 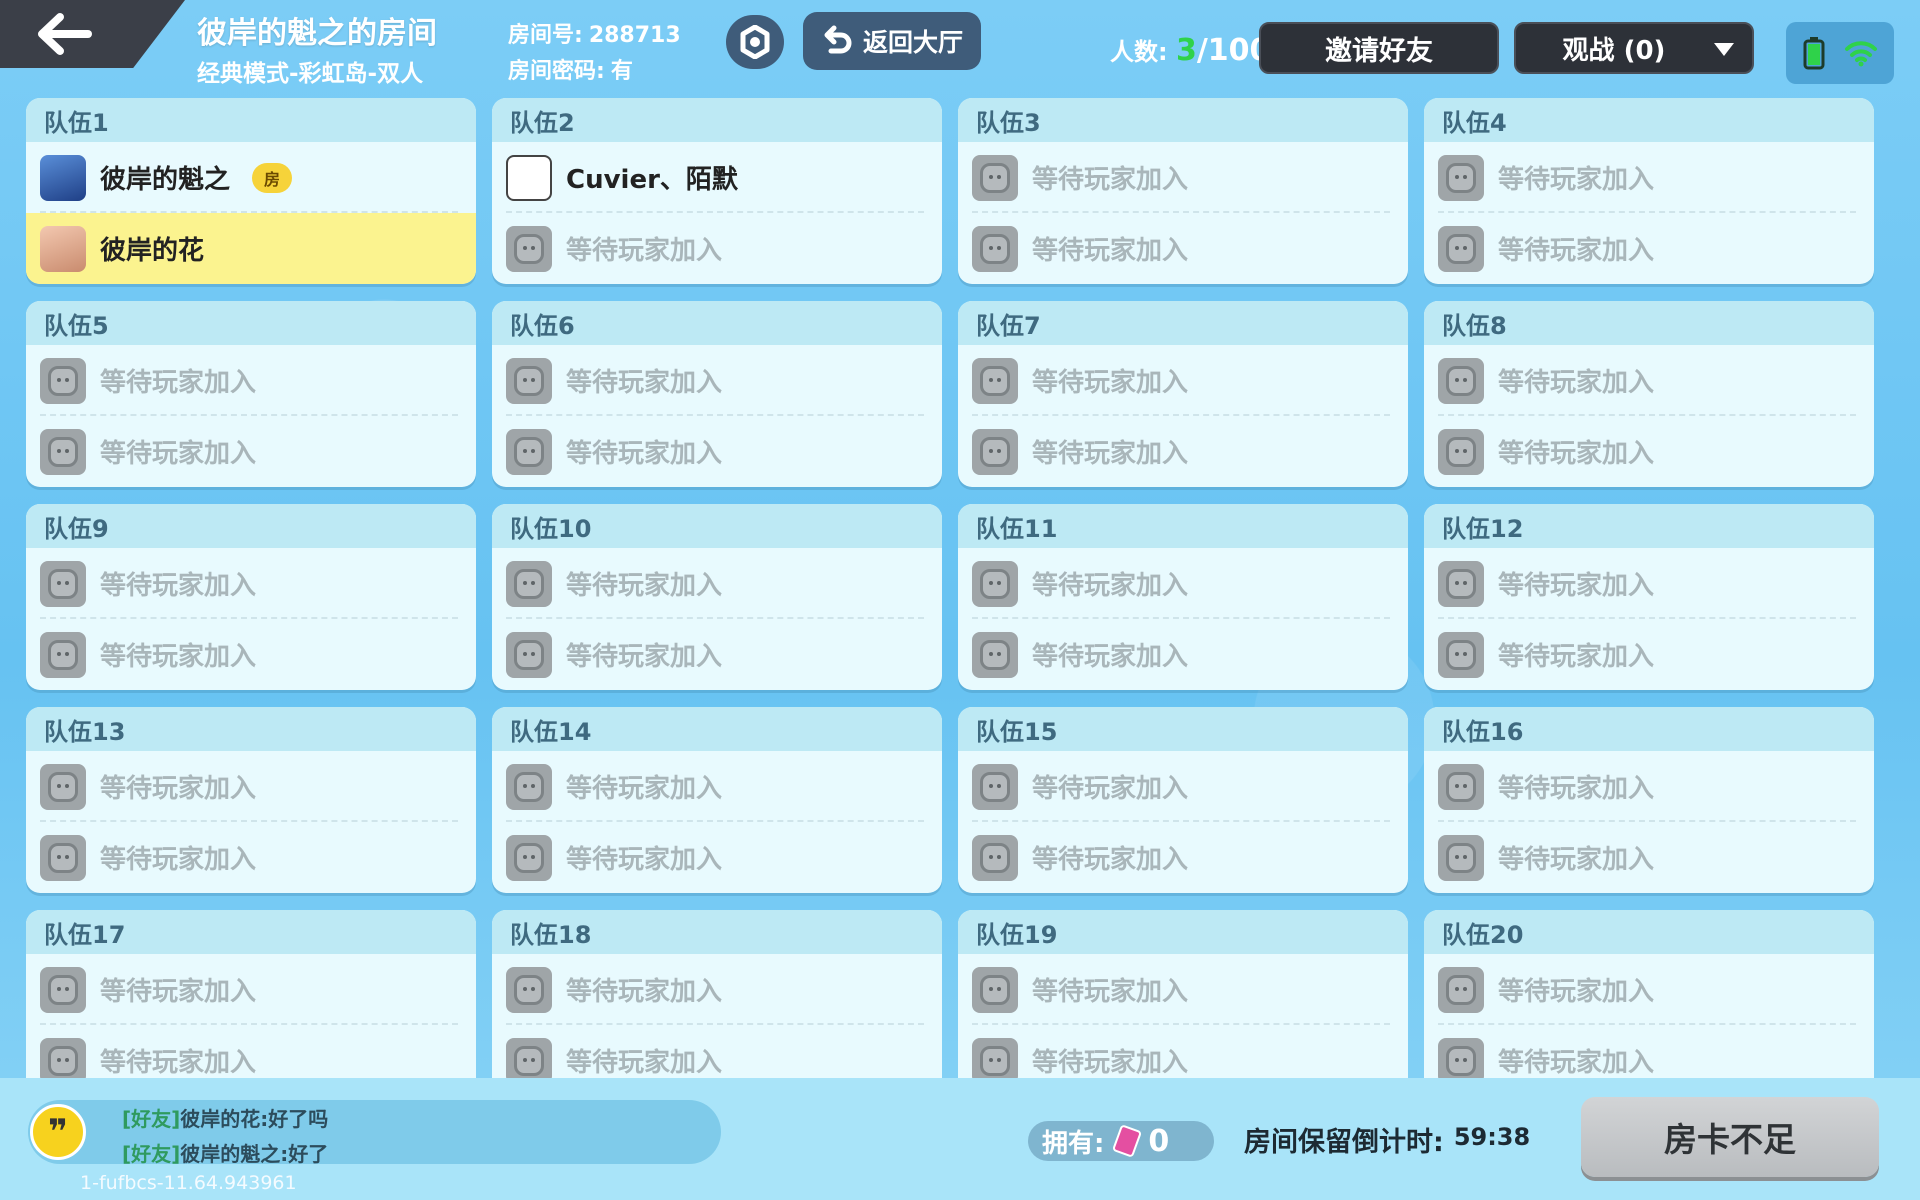 I want to click on team-title: 队伍9, so click(x=251, y=526).